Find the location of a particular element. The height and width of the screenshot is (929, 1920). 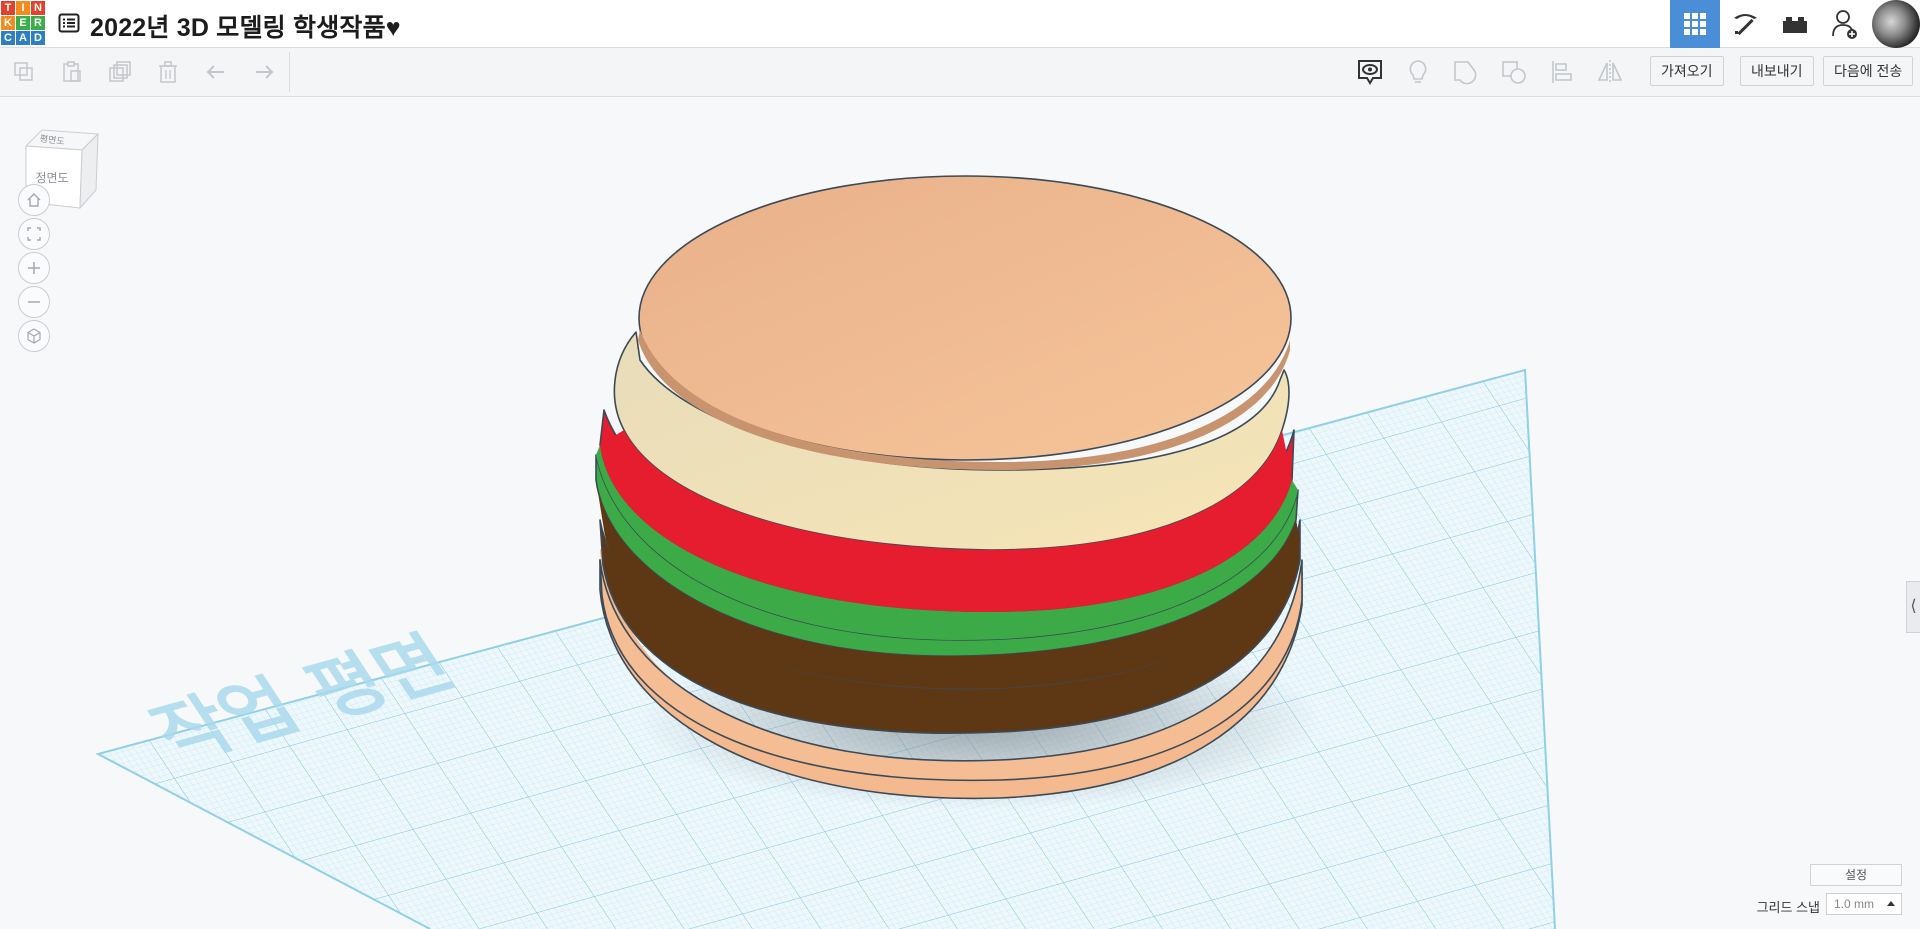

logo-letter: R is located at coordinates (38, 23).